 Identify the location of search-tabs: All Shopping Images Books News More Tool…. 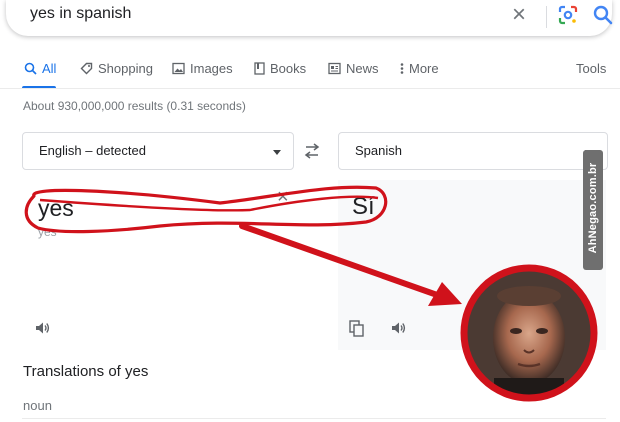
(310, 73).